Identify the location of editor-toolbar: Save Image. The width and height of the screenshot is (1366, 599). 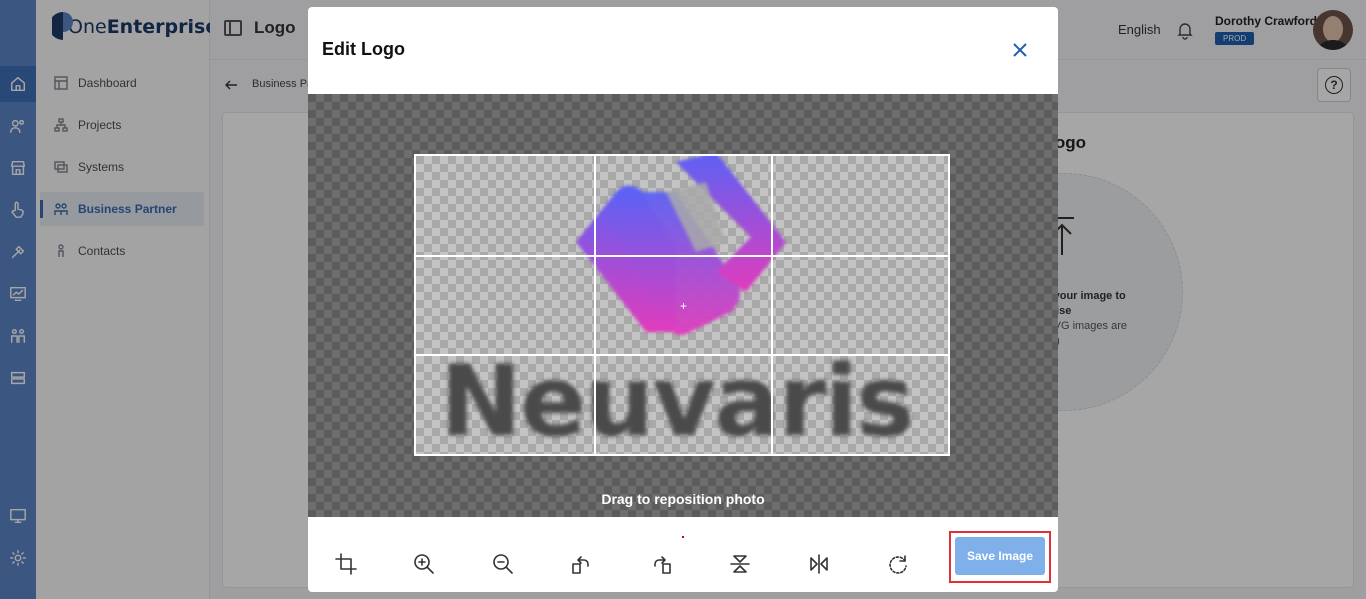
(683, 554).